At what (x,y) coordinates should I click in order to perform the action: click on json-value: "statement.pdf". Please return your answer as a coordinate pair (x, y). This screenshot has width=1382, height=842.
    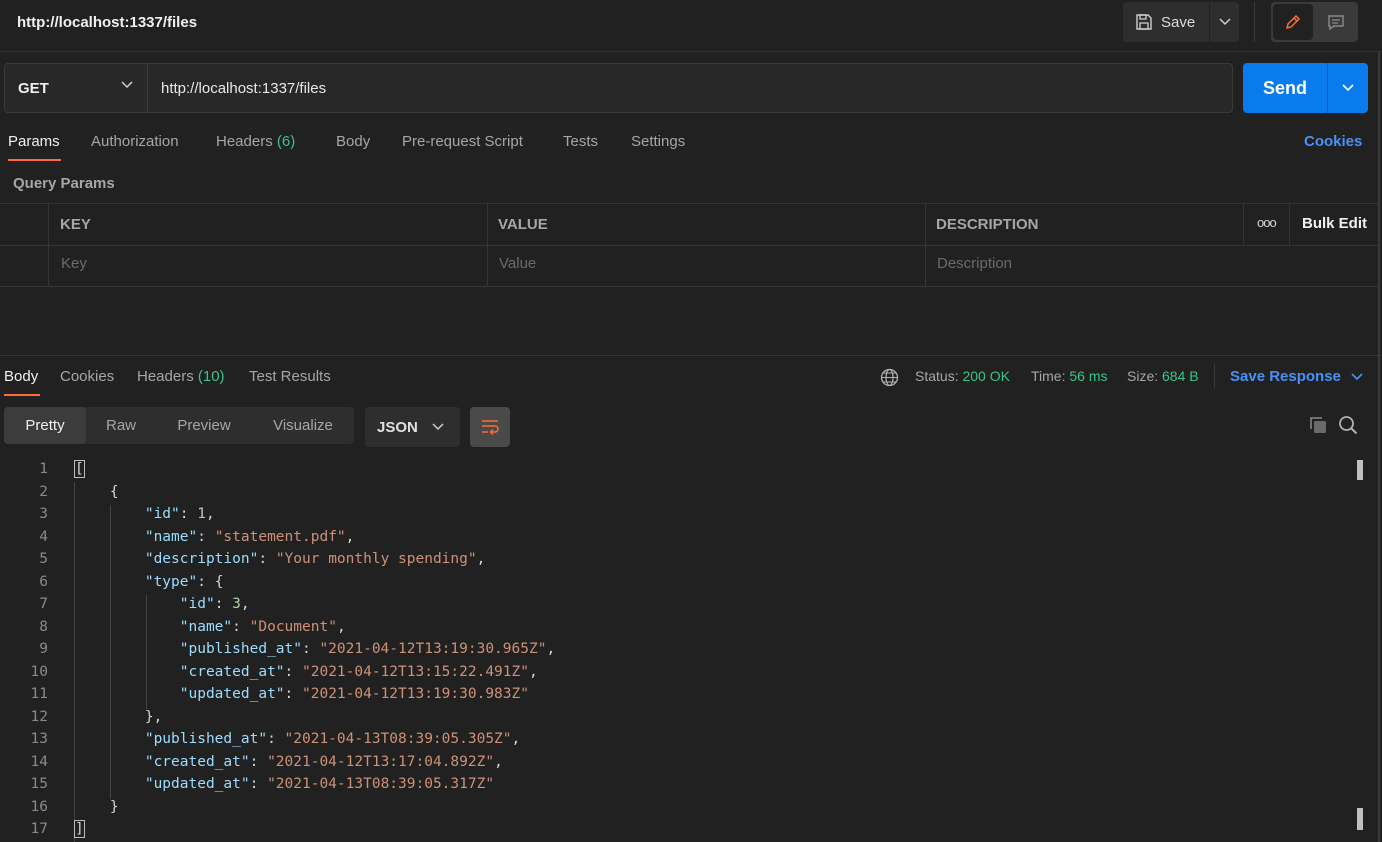
    Looking at the image, I should click on (280, 537).